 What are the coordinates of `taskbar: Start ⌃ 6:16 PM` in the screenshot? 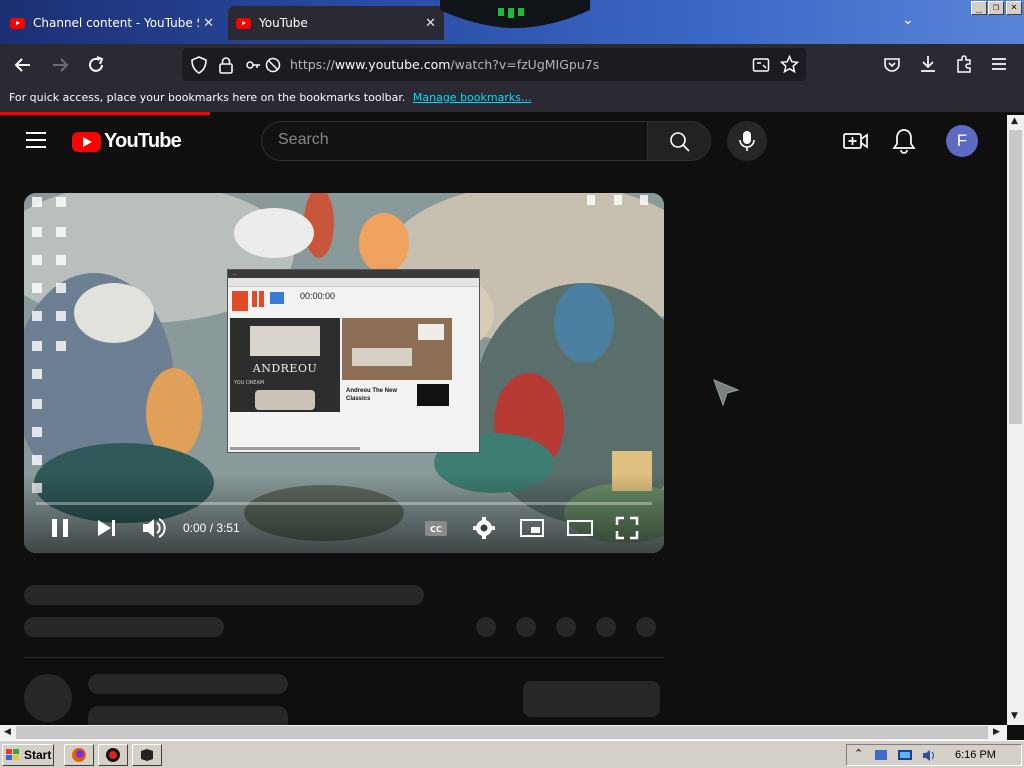 It's located at (512, 754).